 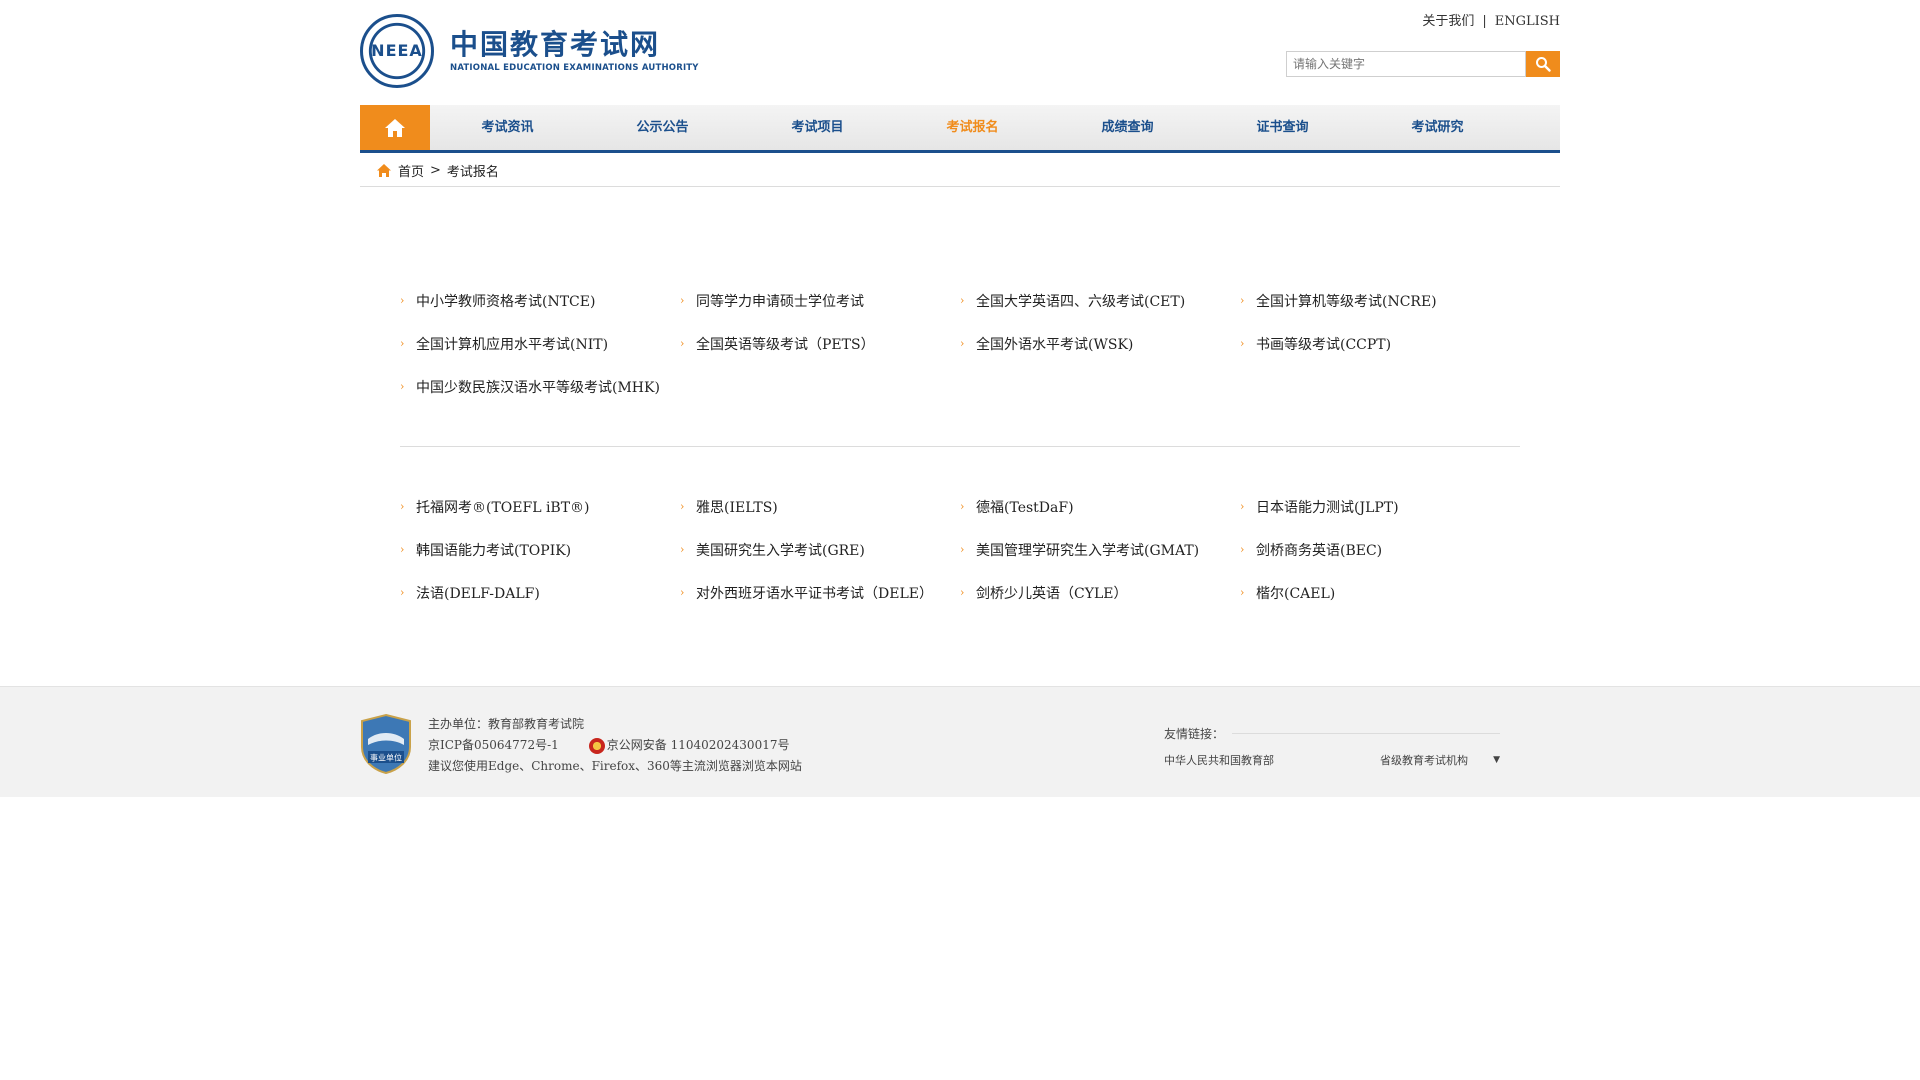 I want to click on sponsor-text: 主办单位：教育部教育考试院, so click(x=506, y=724).